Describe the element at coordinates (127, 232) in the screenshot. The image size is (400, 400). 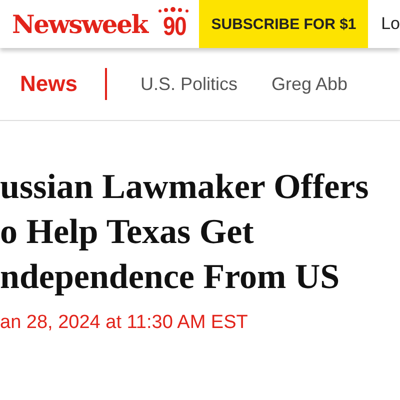
I see `headline-line: o Help Texas Get` at that location.